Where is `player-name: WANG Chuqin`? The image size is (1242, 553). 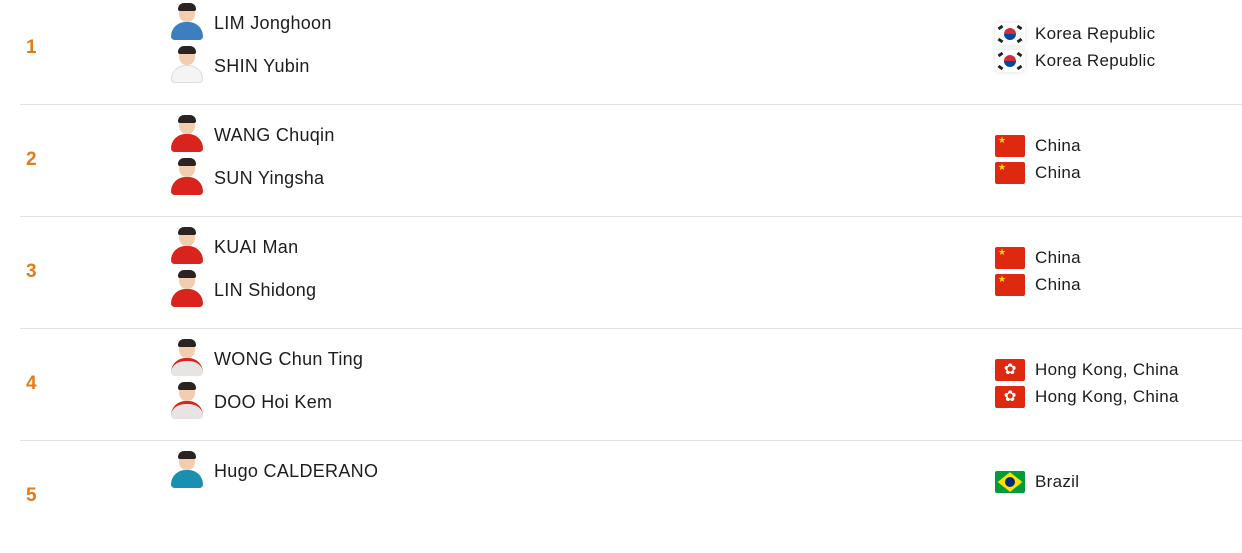 player-name: WANG Chuqin is located at coordinates (274, 135).